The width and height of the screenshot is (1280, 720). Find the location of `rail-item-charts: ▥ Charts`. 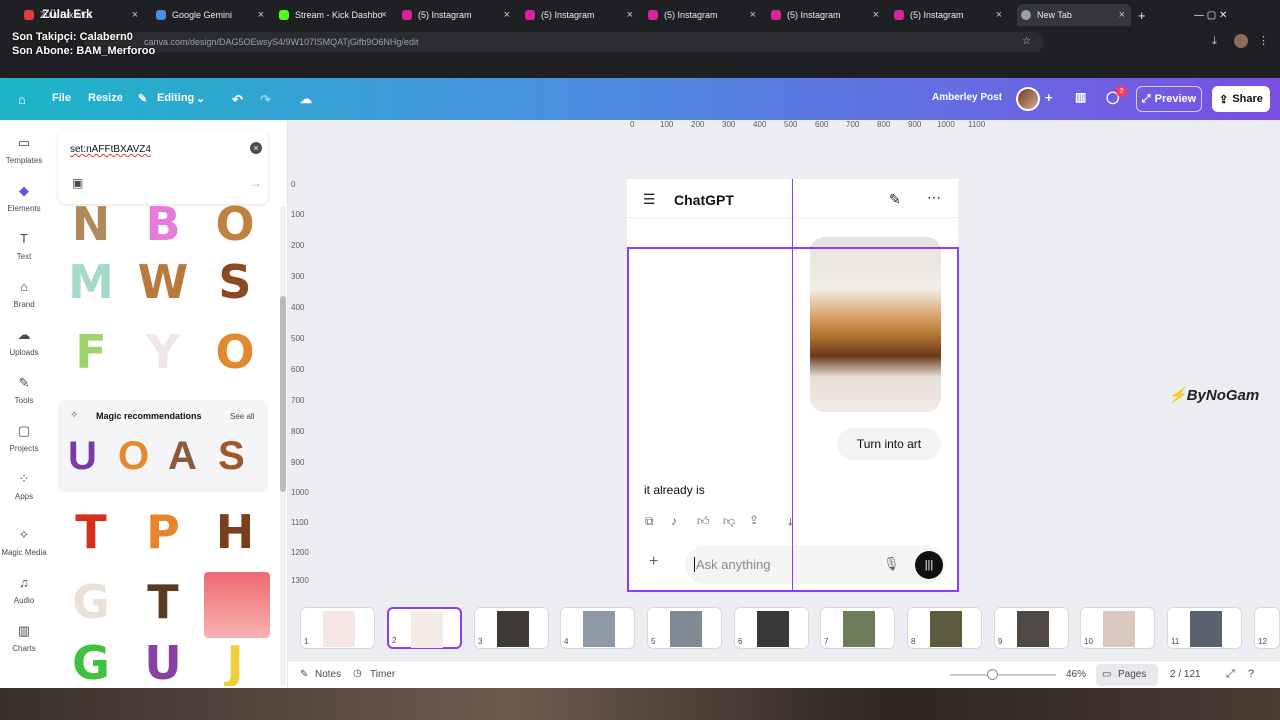

rail-item-charts: ▥ Charts is located at coordinates (24, 639).